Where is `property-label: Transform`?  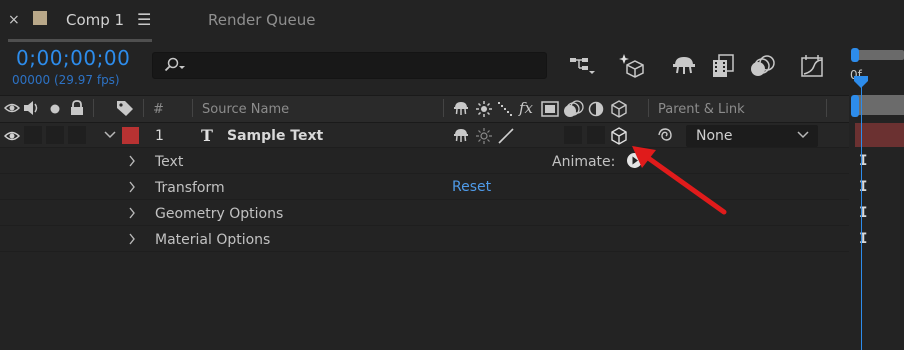 property-label: Transform is located at coordinates (190, 188).